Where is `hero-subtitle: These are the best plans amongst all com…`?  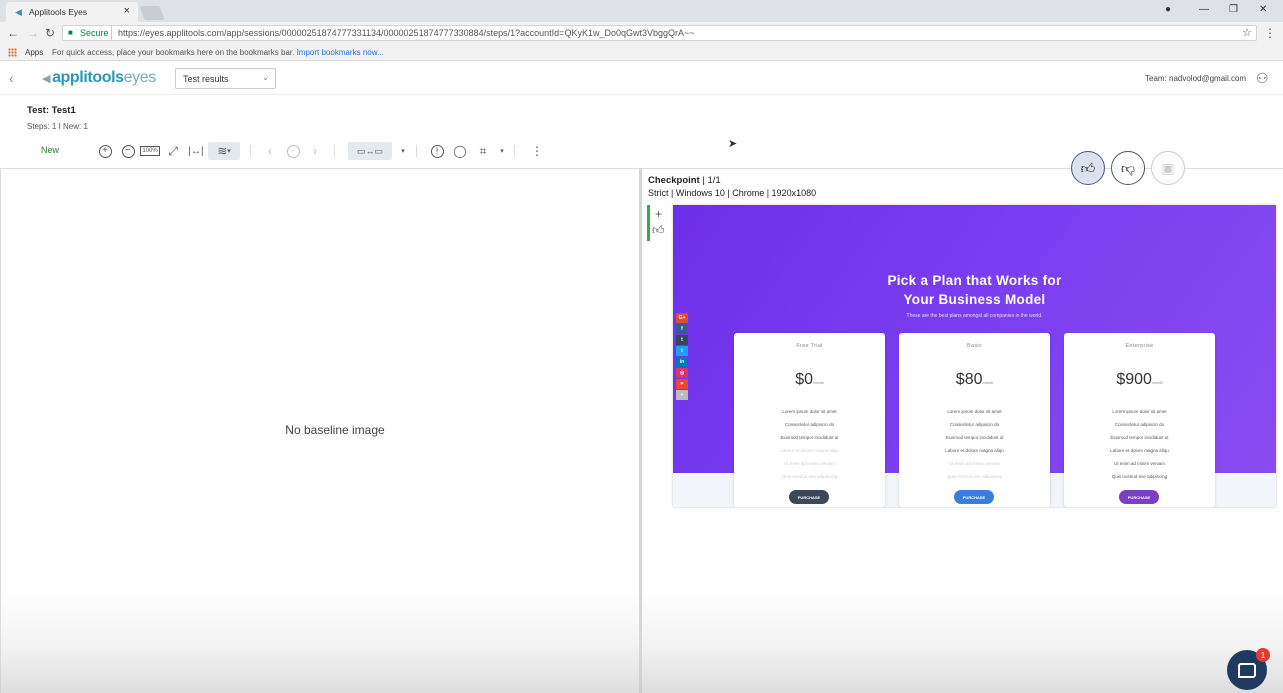 hero-subtitle: These are the best plans amongst all com… is located at coordinates (974, 316).